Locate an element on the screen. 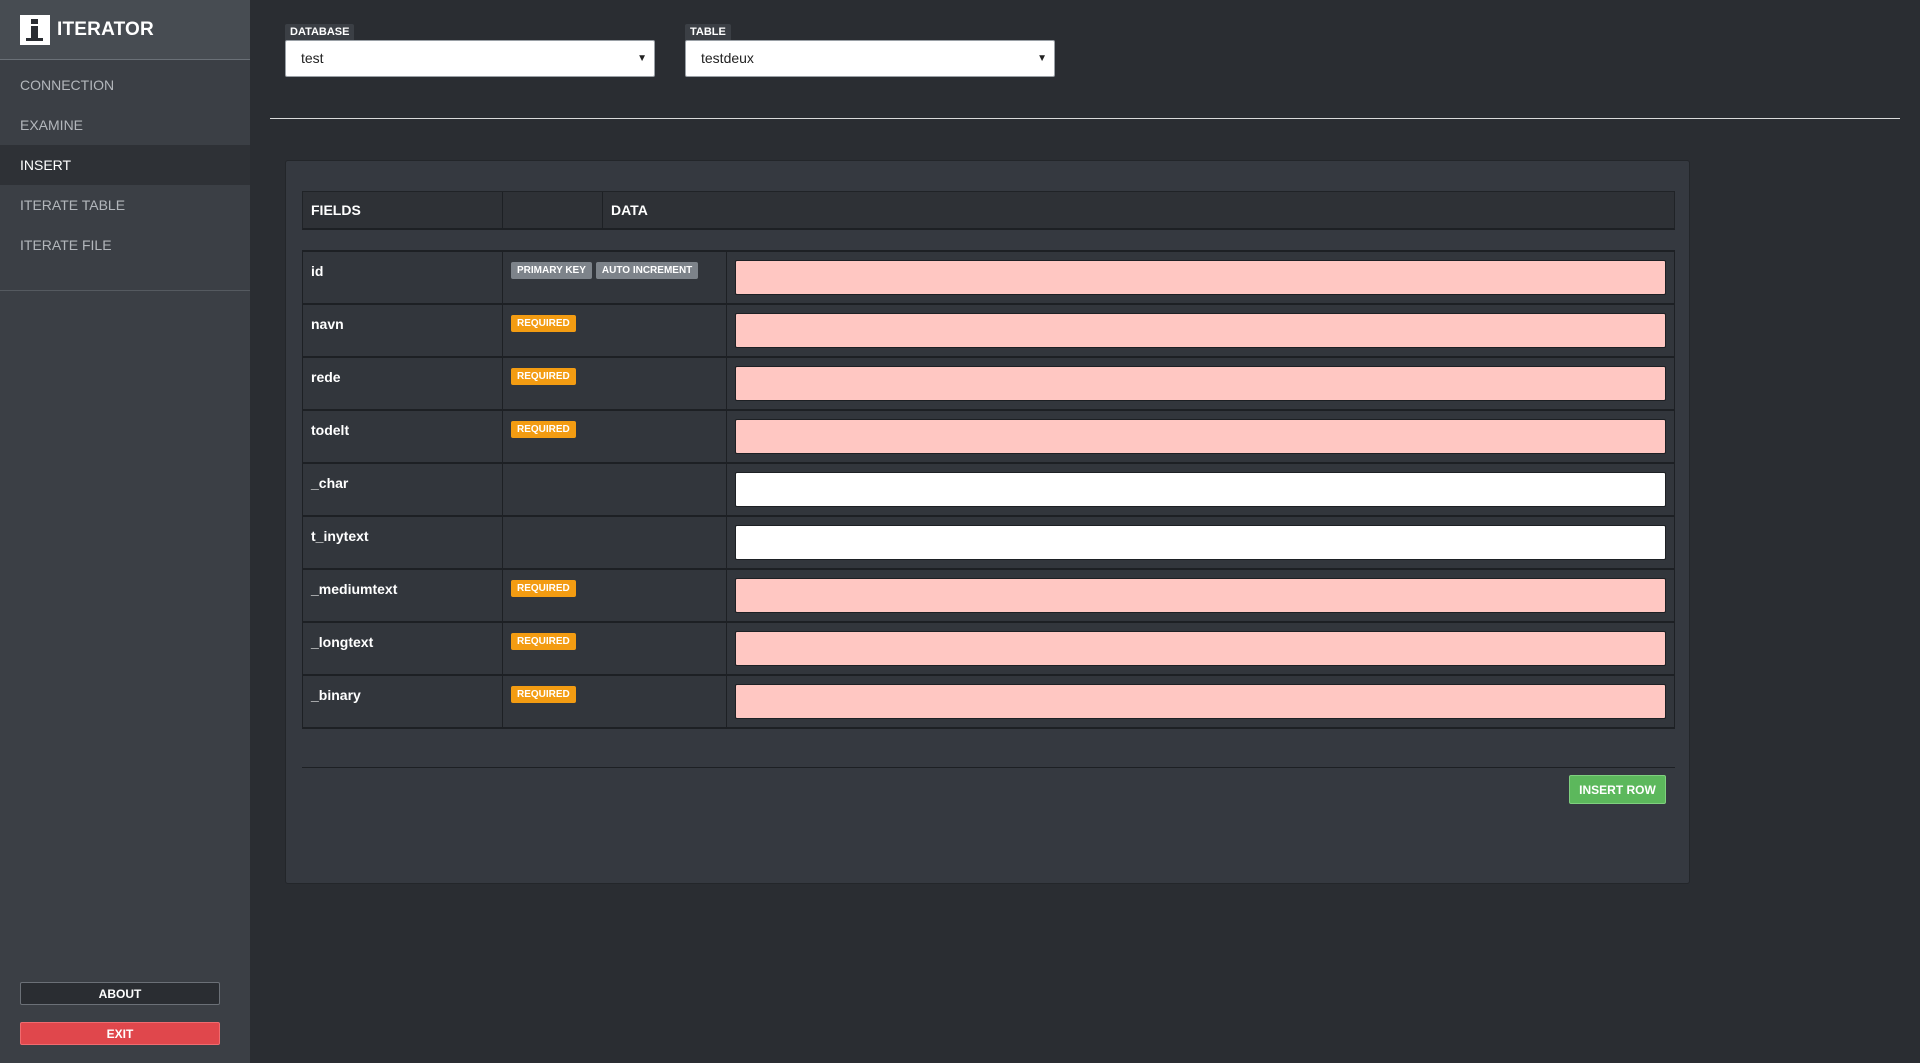 The width and height of the screenshot is (1920, 1063). exit-button: EXIT is located at coordinates (120, 1033).